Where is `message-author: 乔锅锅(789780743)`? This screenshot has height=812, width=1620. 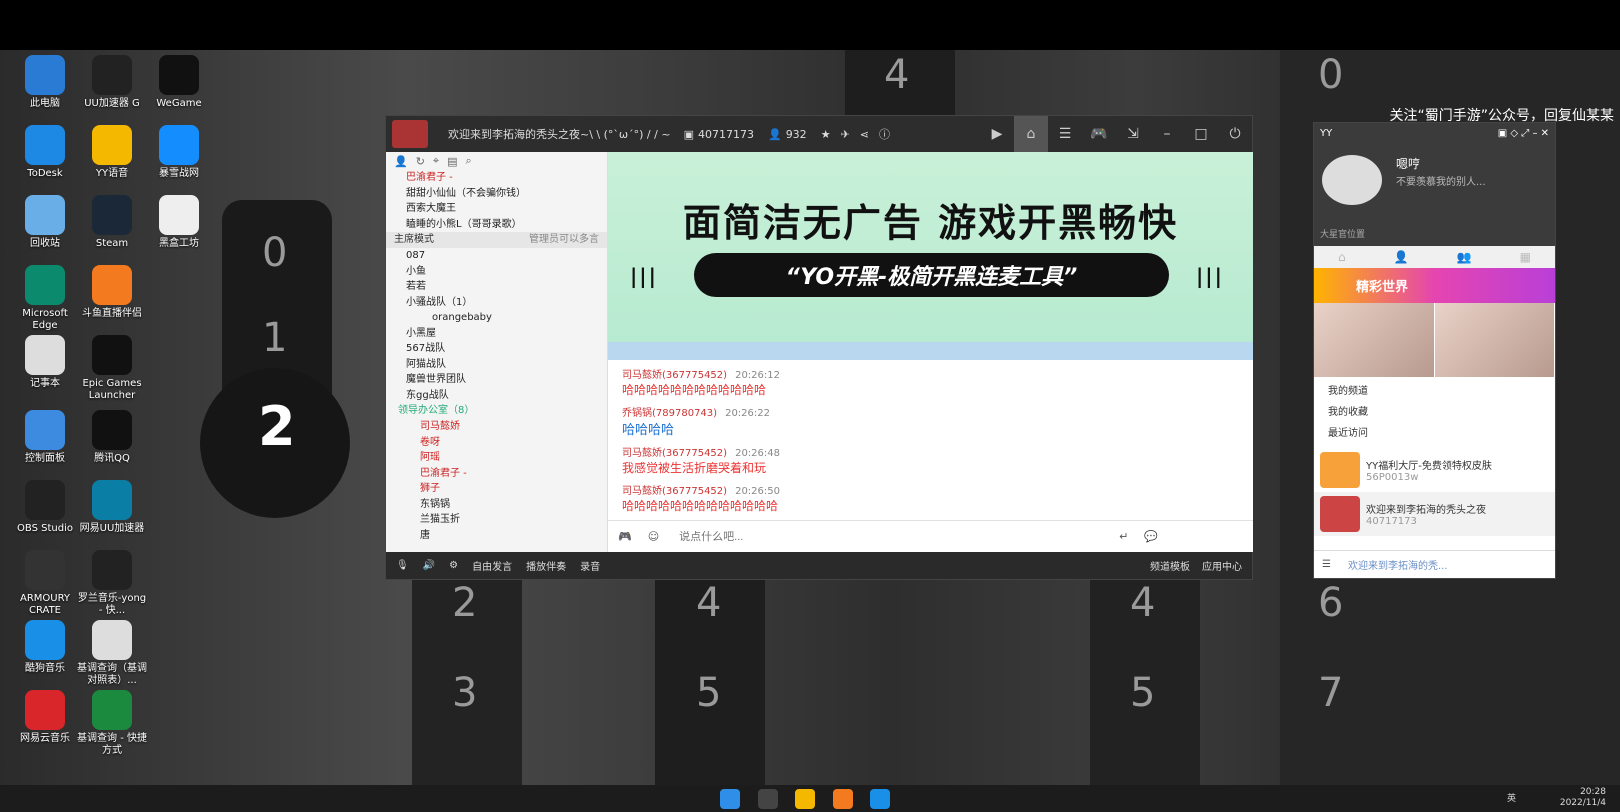 message-author: 乔锅锅(789780743) is located at coordinates (669, 413).